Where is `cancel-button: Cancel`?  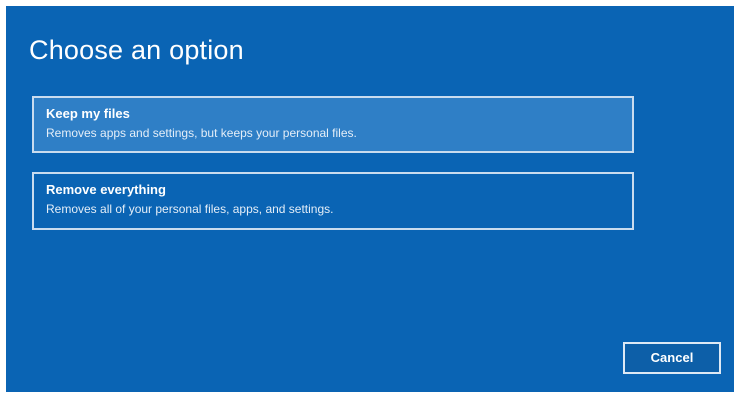 cancel-button: Cancel is located at coordinates (672, 358).